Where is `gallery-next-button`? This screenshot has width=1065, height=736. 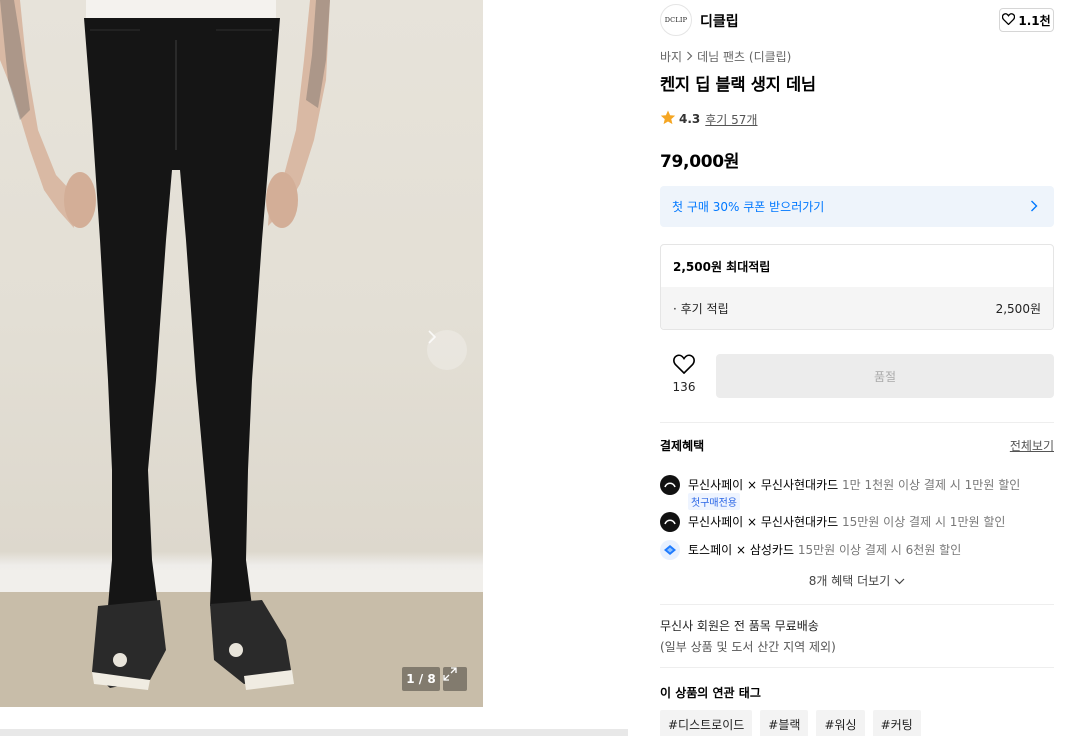
gallery-next-button is located at coordinates (447, 350).